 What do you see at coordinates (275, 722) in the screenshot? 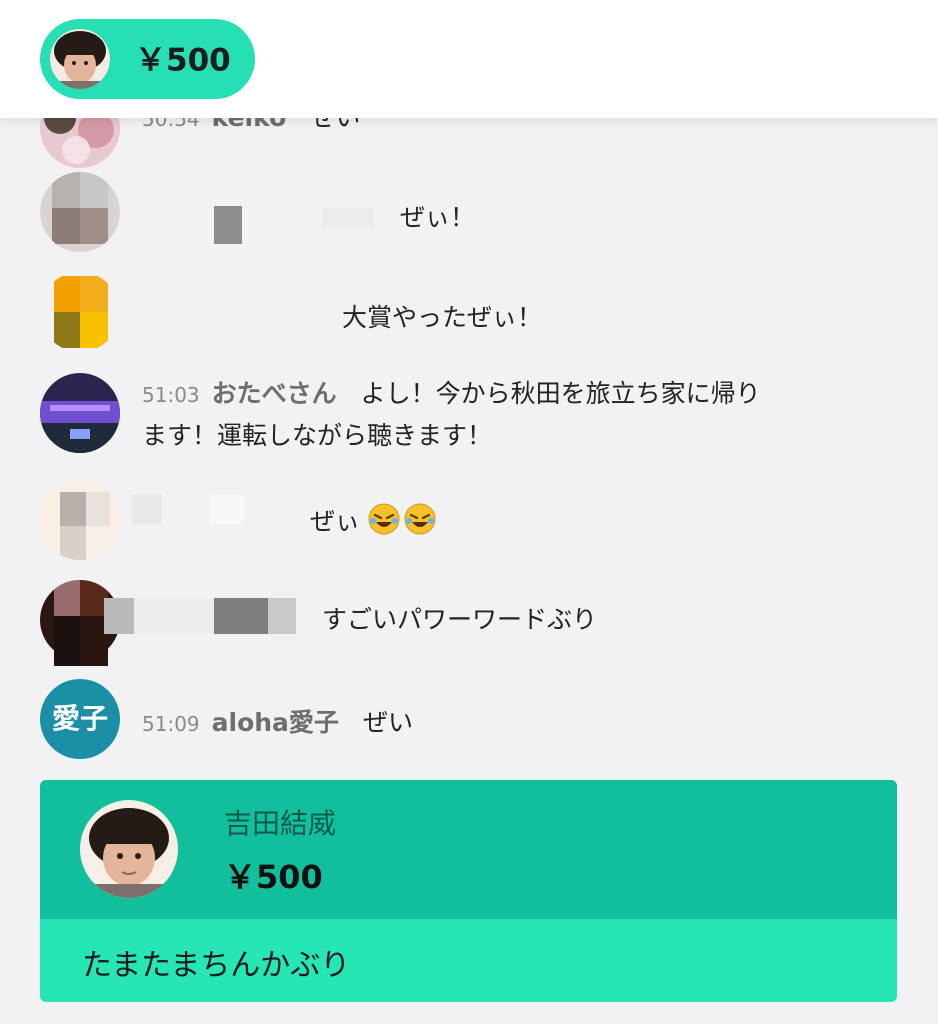
I see `message-author: aloha愛子` at bounding box center [275, 722].